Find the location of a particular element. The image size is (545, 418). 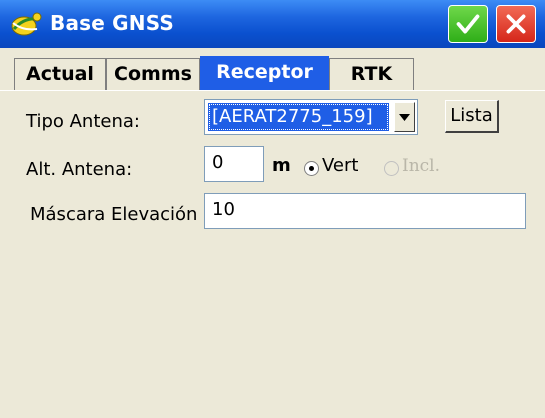

tab-actual: Actual is located at coordinates (60, 74).